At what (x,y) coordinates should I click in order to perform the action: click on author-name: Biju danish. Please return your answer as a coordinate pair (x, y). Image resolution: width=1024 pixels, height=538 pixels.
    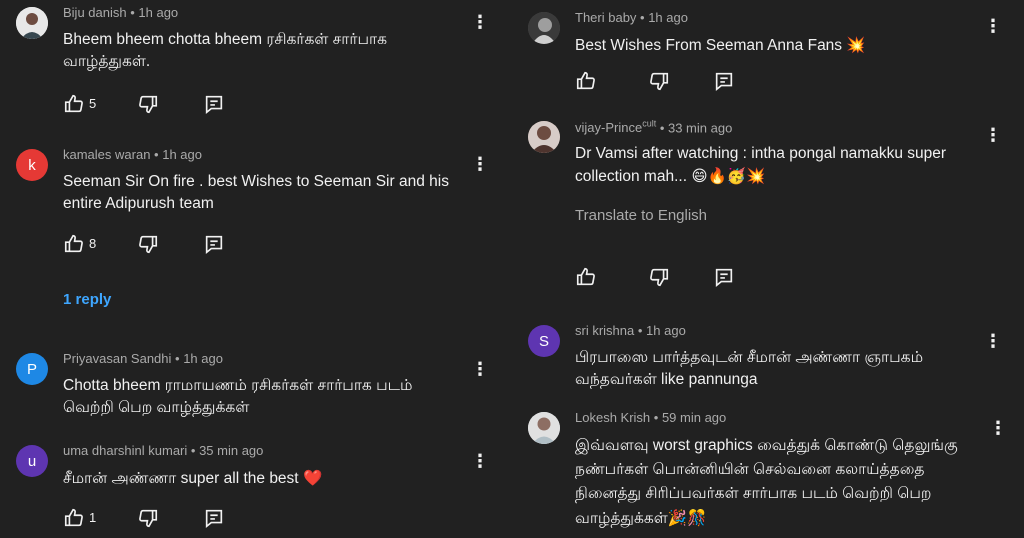
    Looking at the image, I should click on (95, 12).